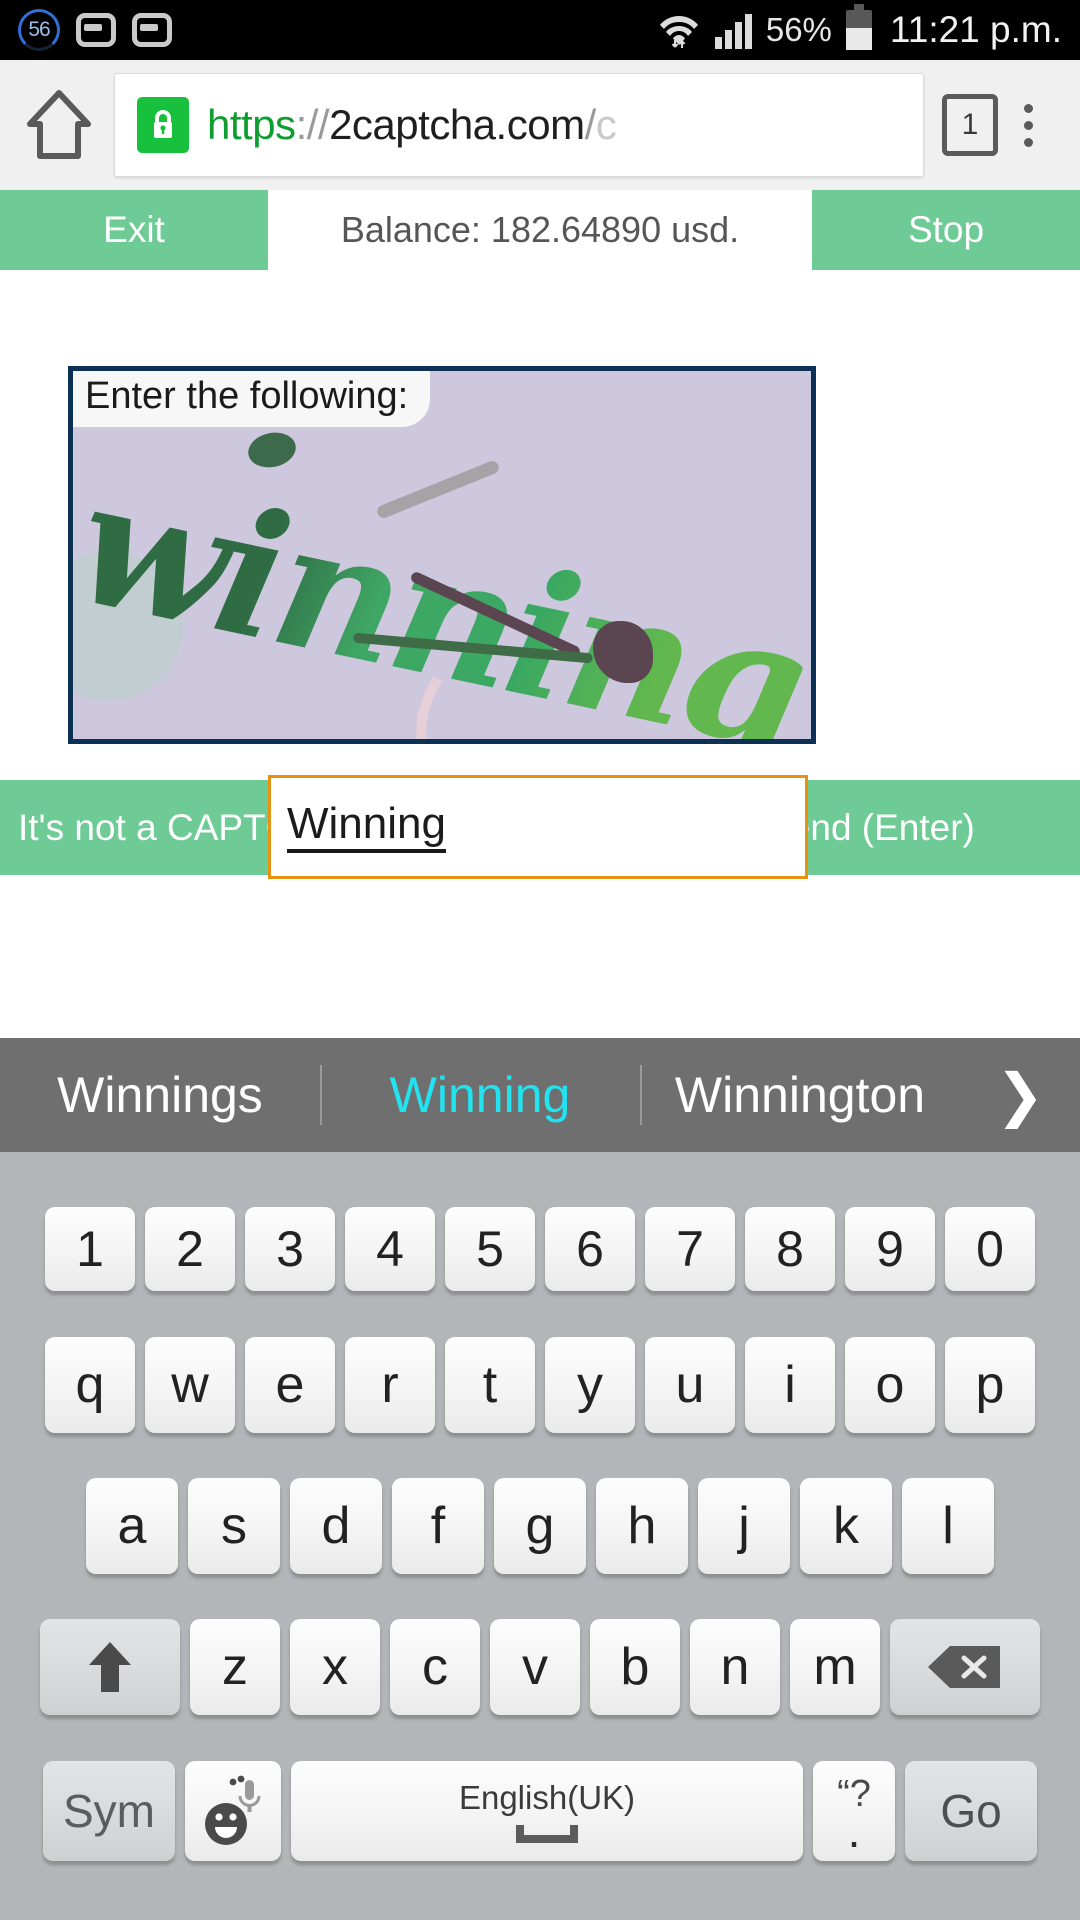 Image resolution: width=1080 pixels, height=1920 pixels. I want to click on key-a: a, so click(132, 1525).